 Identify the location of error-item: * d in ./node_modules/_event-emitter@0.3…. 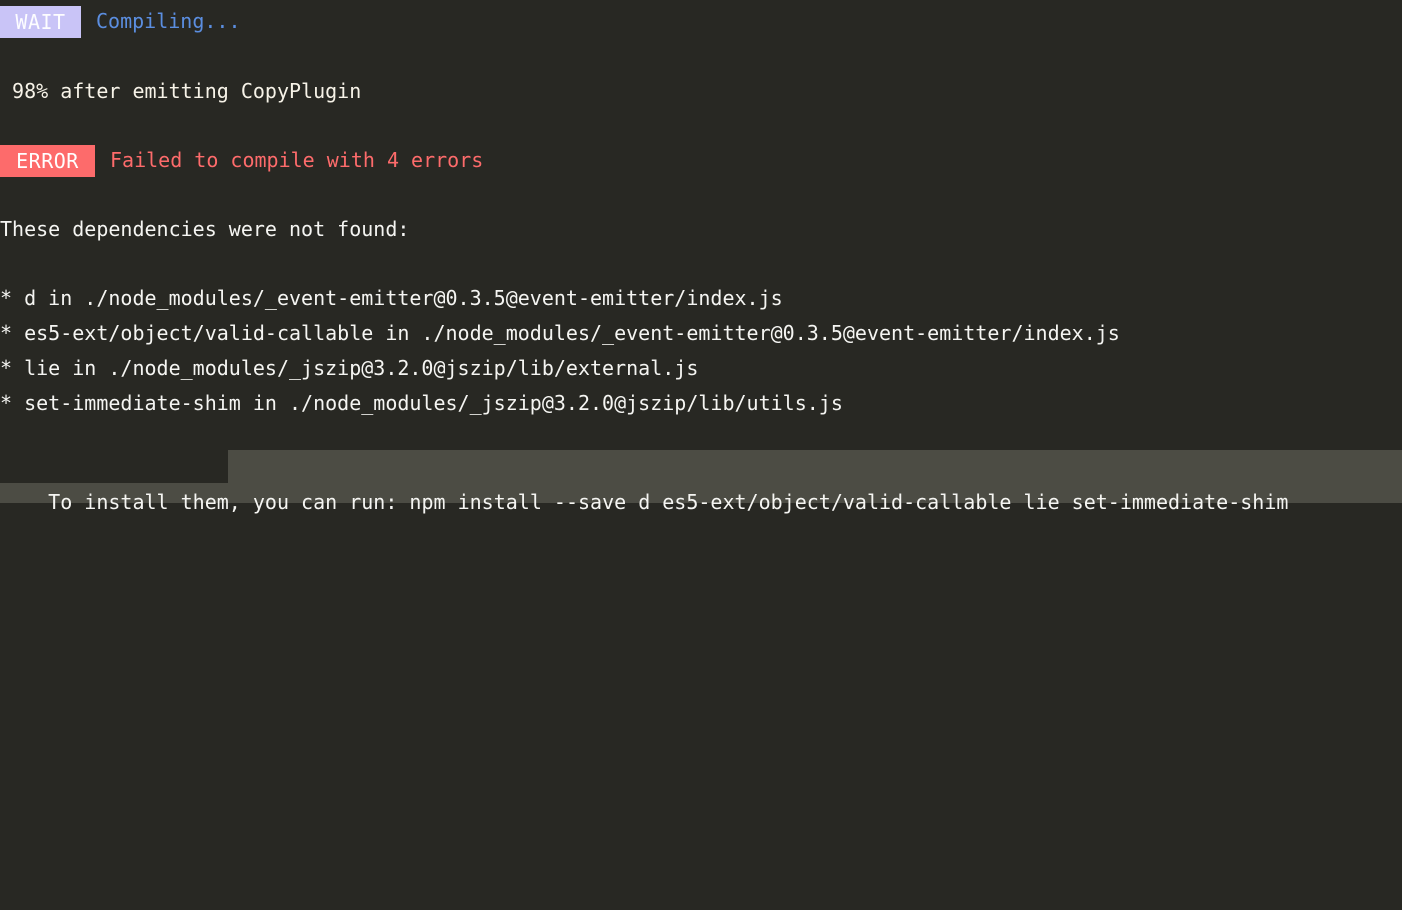
(391, 298).